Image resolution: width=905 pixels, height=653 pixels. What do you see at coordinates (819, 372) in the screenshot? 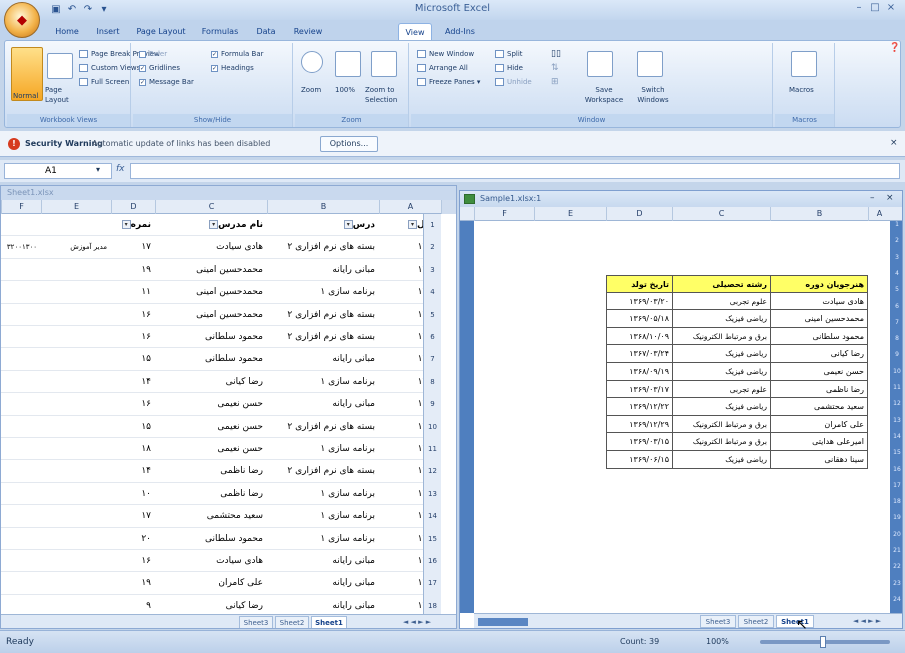
I see `student-name-cell: حسن نعیمی` at bounding box center [819, 372].